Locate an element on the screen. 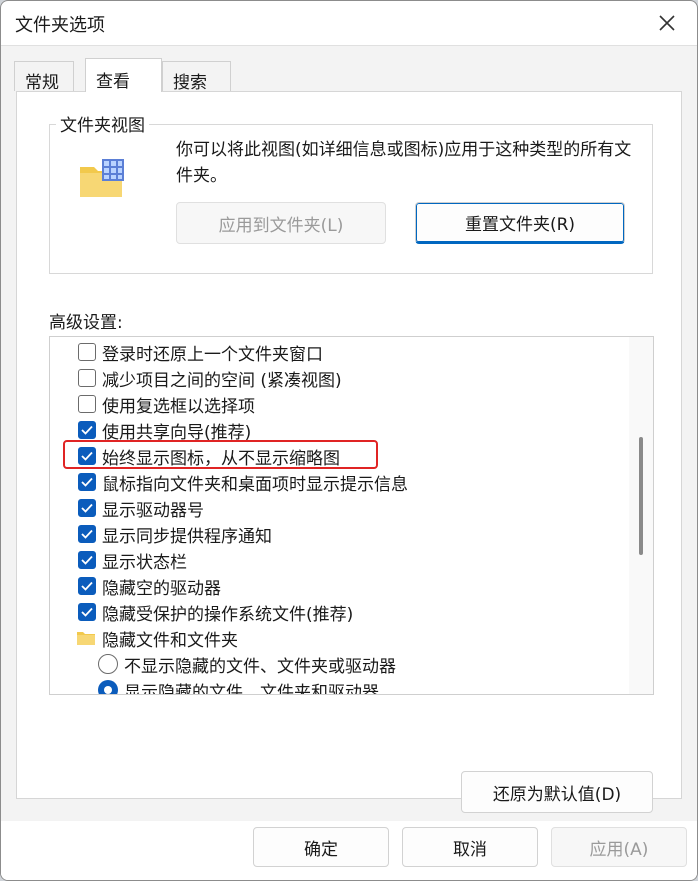  folder-view-icon is located at coordinates (102, 178).